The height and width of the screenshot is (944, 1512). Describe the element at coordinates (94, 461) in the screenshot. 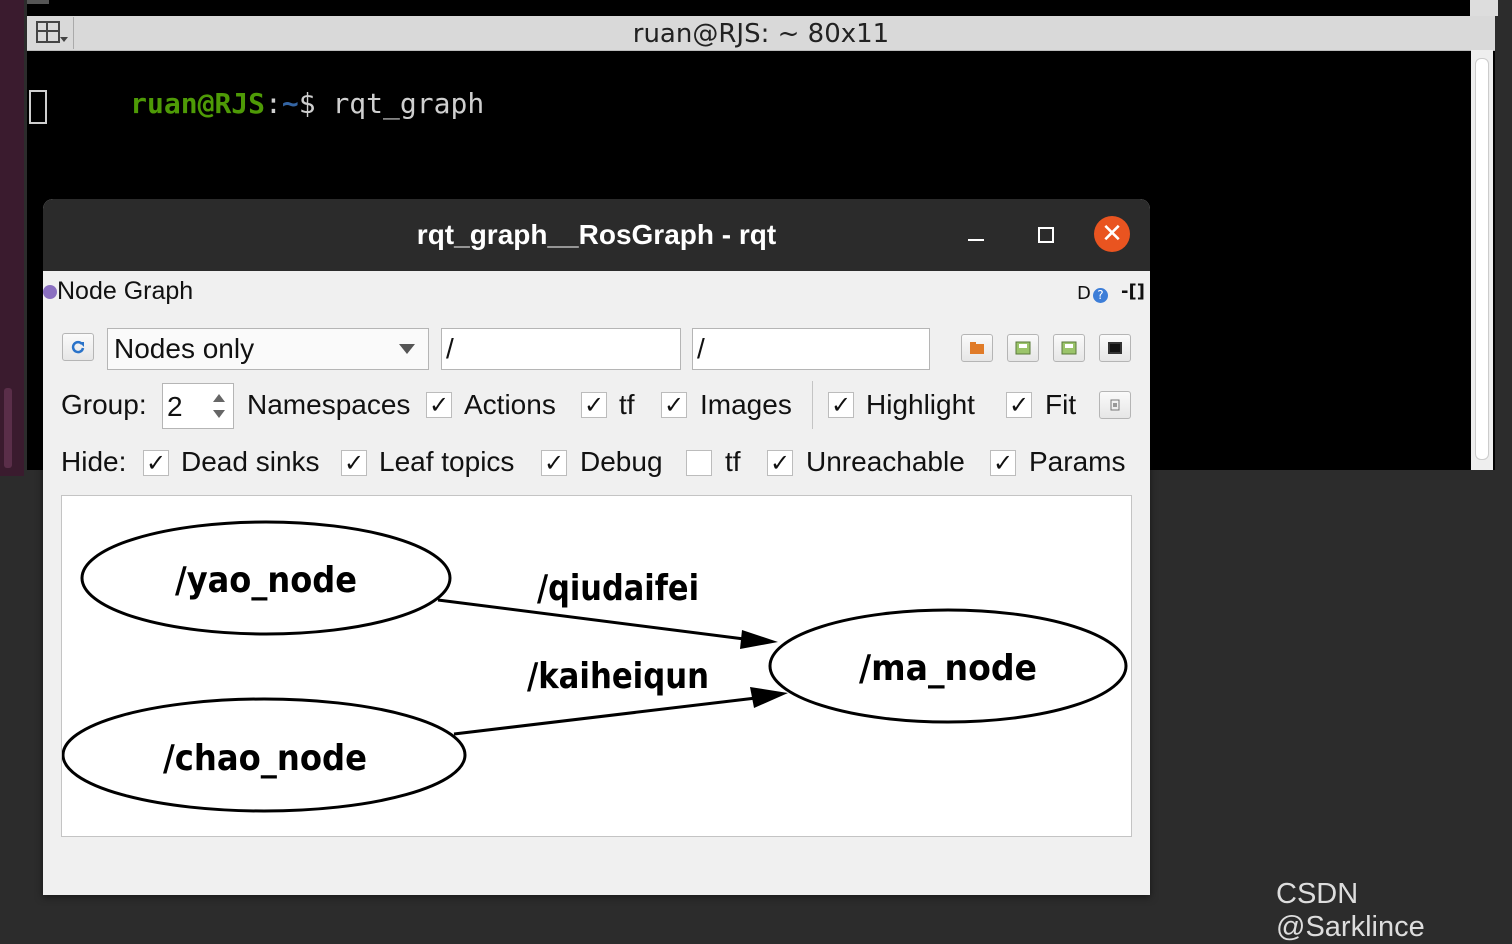

I see `hide-label: Hide:` at that location.